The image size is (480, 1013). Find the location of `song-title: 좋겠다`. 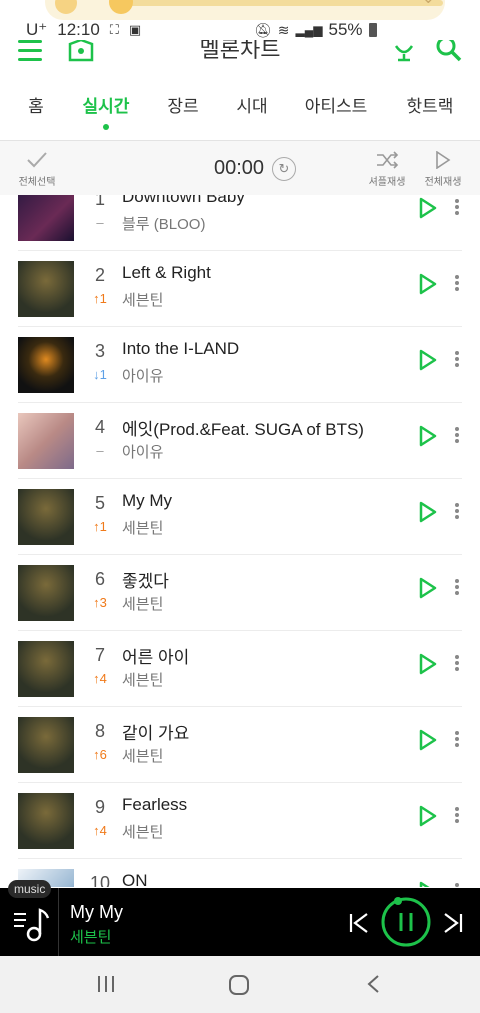

song-title: 좋겠다 is located at coordinates (145, 581).